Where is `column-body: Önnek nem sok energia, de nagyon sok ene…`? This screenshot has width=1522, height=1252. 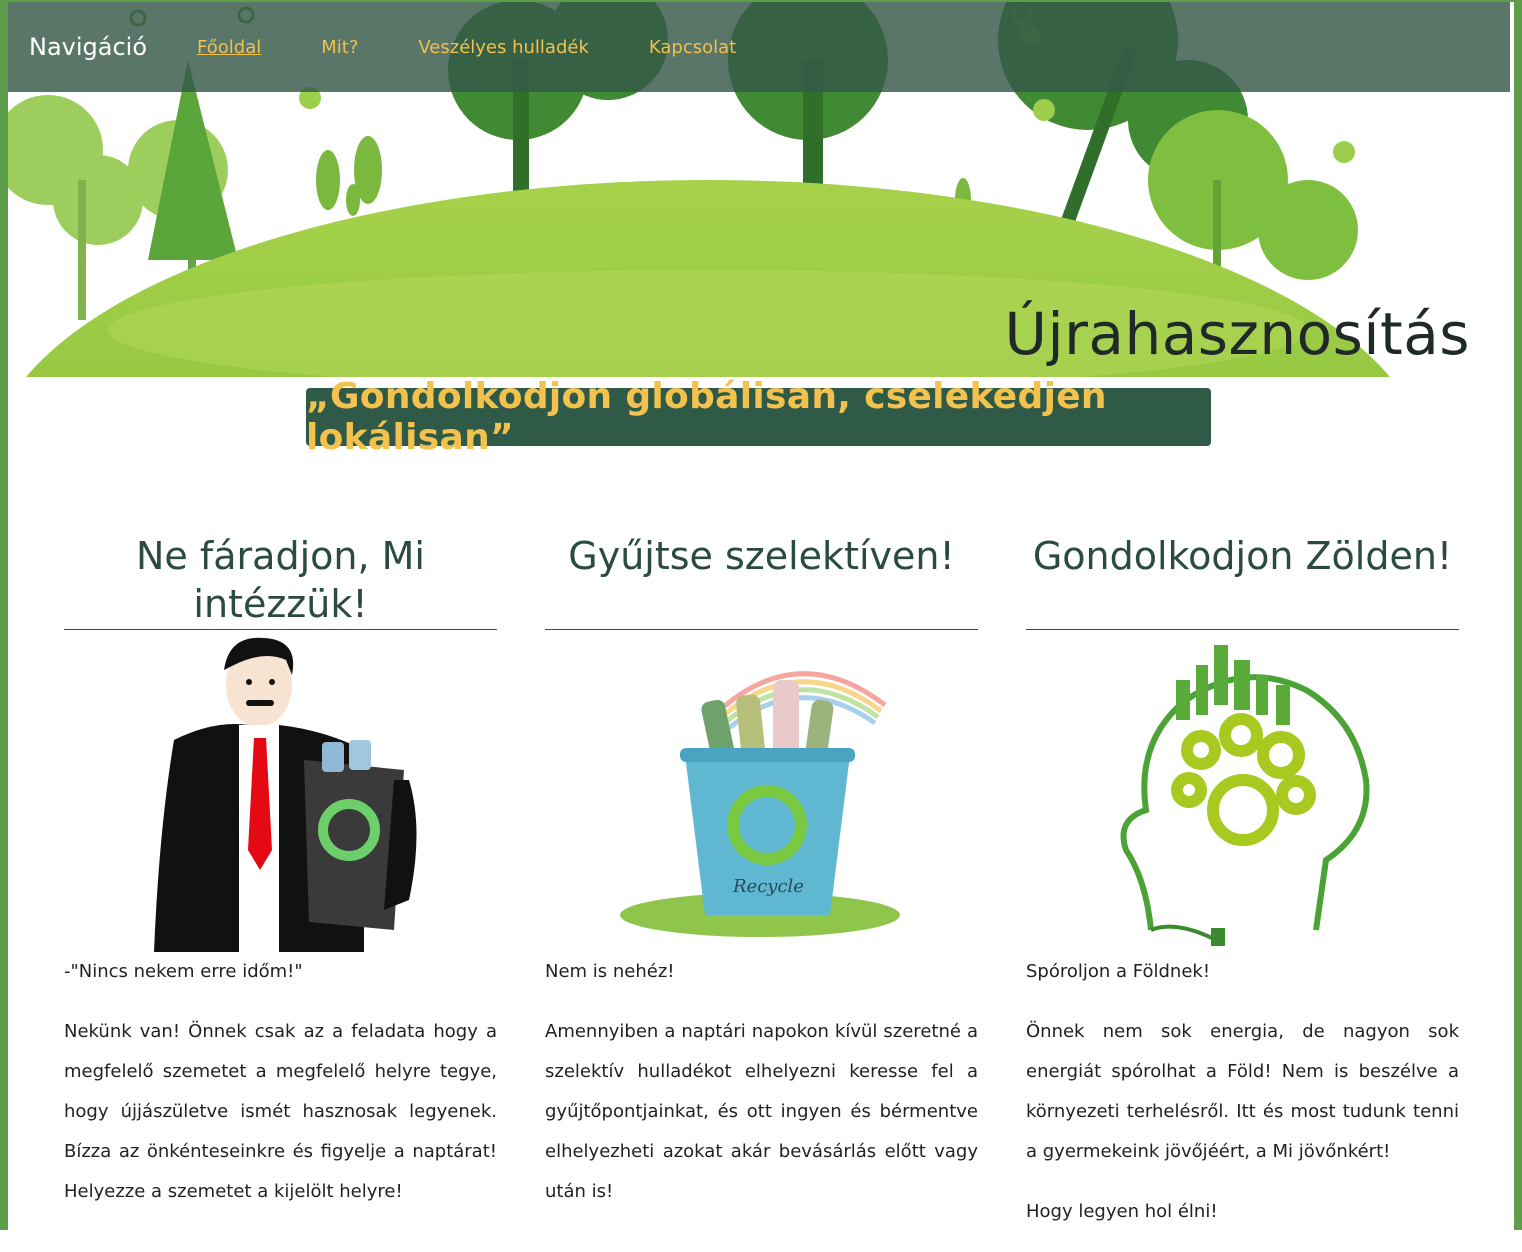
column-body: Önnek nem sok energia, de nagyon sok ene… is located at coordinates (1242, 1091).